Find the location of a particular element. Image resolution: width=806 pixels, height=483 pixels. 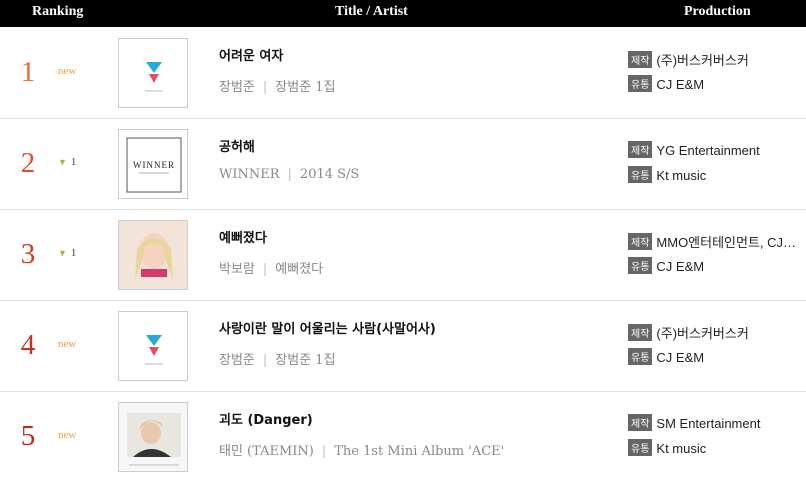

artist-name: WINNER is located at coordinates (249, 174).